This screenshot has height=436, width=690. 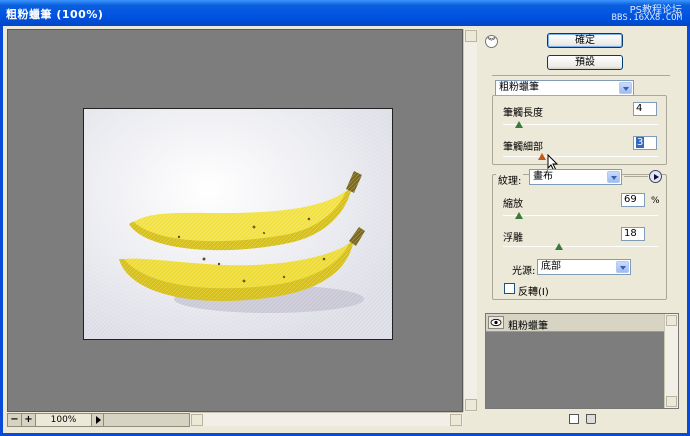 What do you see at coordinates (326, 419) in the screenshot?
I see `preview-horizontal-scrollbar` at bounding box center [326, 419].